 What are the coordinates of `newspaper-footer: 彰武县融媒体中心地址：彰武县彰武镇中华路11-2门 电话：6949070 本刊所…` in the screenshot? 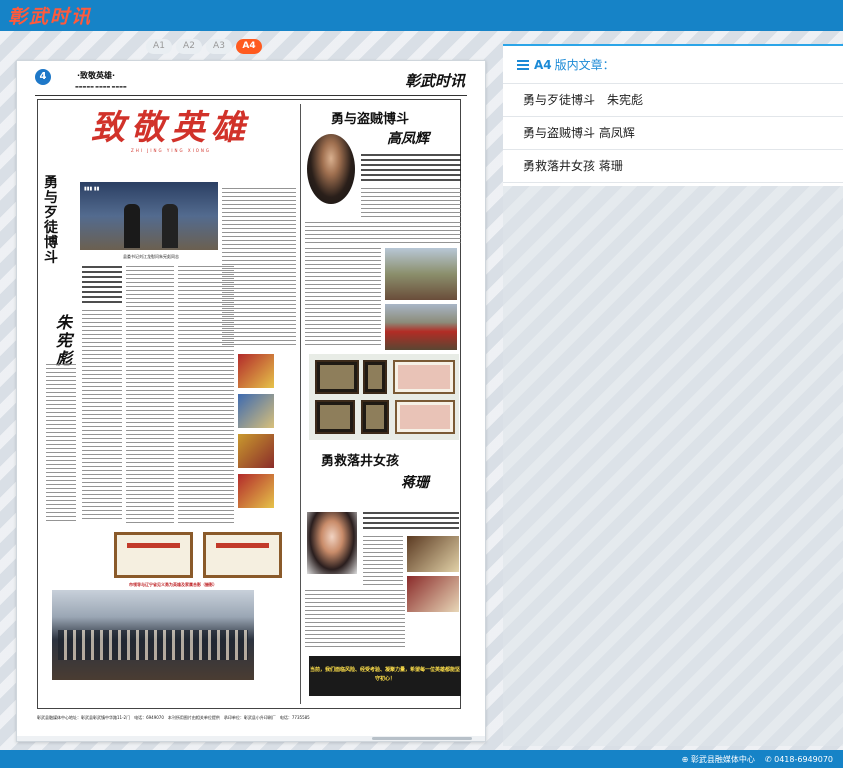 It's located at (173, 717).